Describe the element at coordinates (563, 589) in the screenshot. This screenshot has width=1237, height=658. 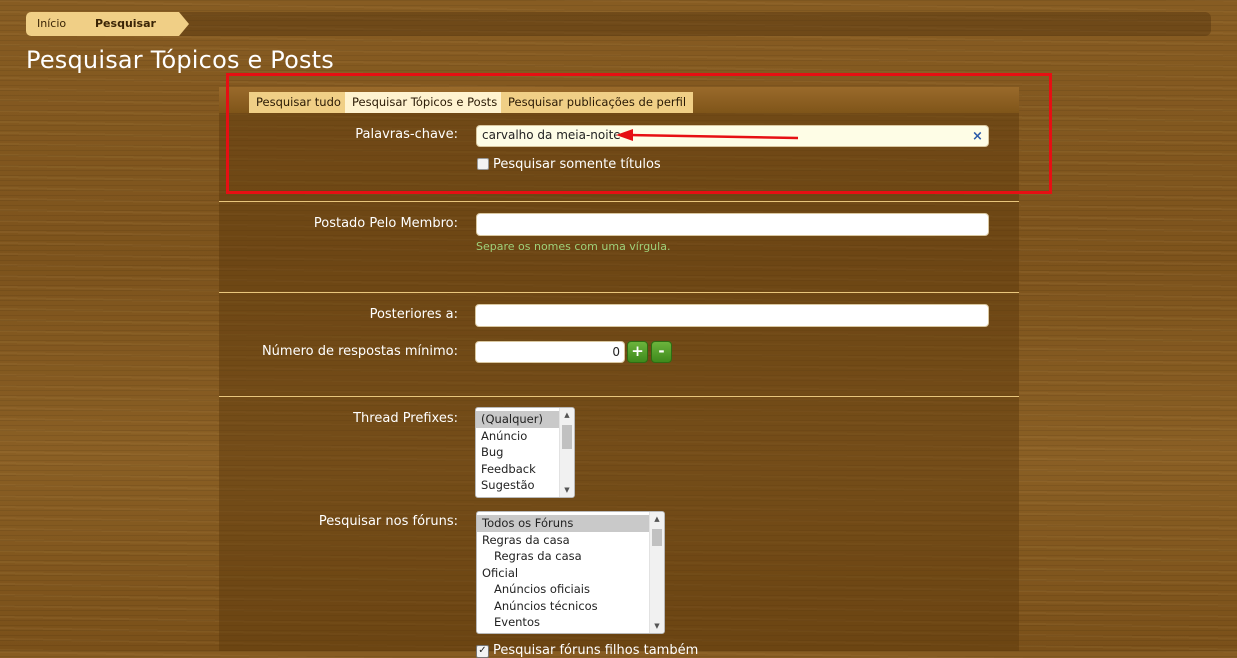
I see `forum-option: Anúncios oficiais` at that location.